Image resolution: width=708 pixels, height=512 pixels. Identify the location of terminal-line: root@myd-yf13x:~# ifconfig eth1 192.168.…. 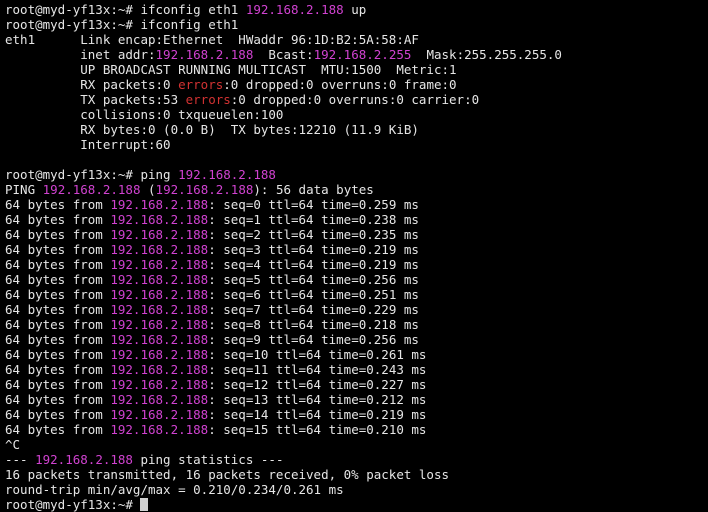
(356, 9).